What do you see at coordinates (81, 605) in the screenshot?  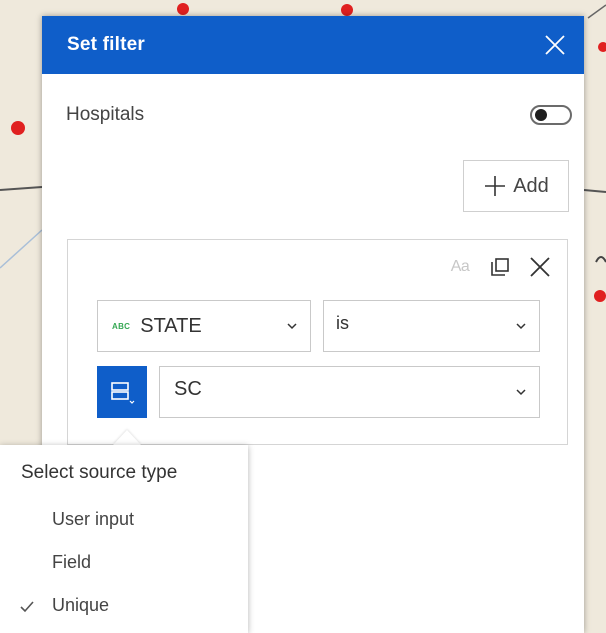 I see `option-label: Unique` at bounding box center [81, 605].